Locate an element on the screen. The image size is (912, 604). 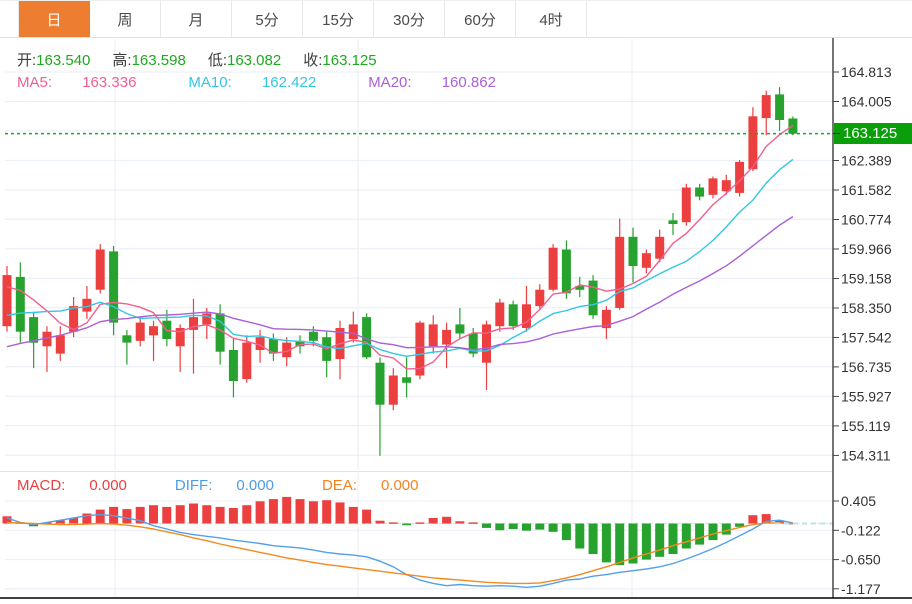
tab-周: 周 is located at coordinates (125, 19).